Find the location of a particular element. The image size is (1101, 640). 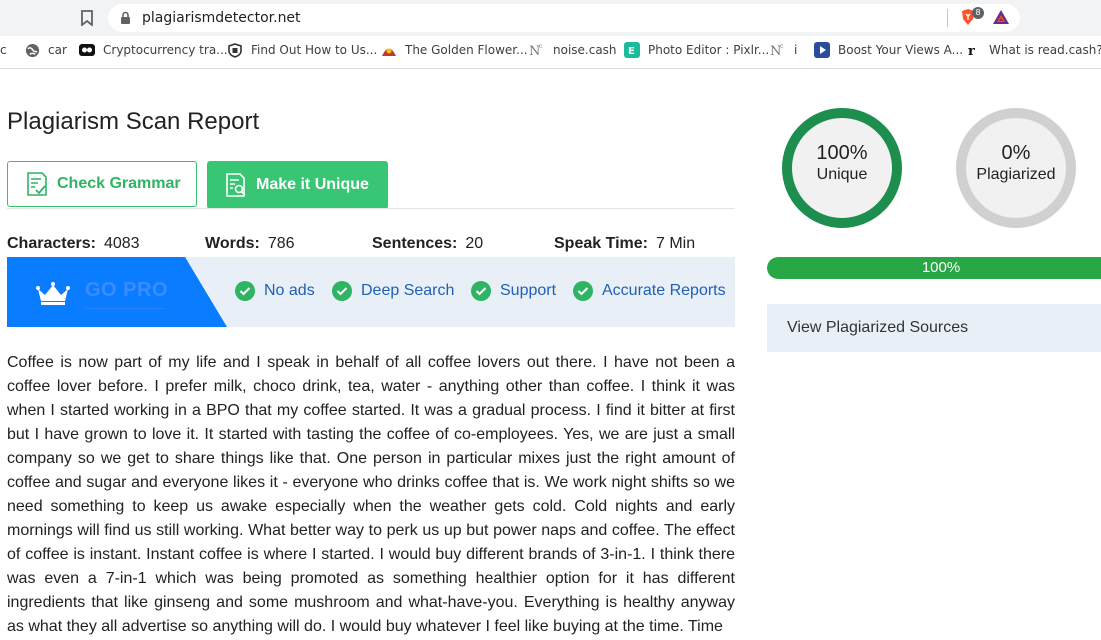

view-plagiarized-sources: View Plagiarized Sources is located at coordinates (934, 328).